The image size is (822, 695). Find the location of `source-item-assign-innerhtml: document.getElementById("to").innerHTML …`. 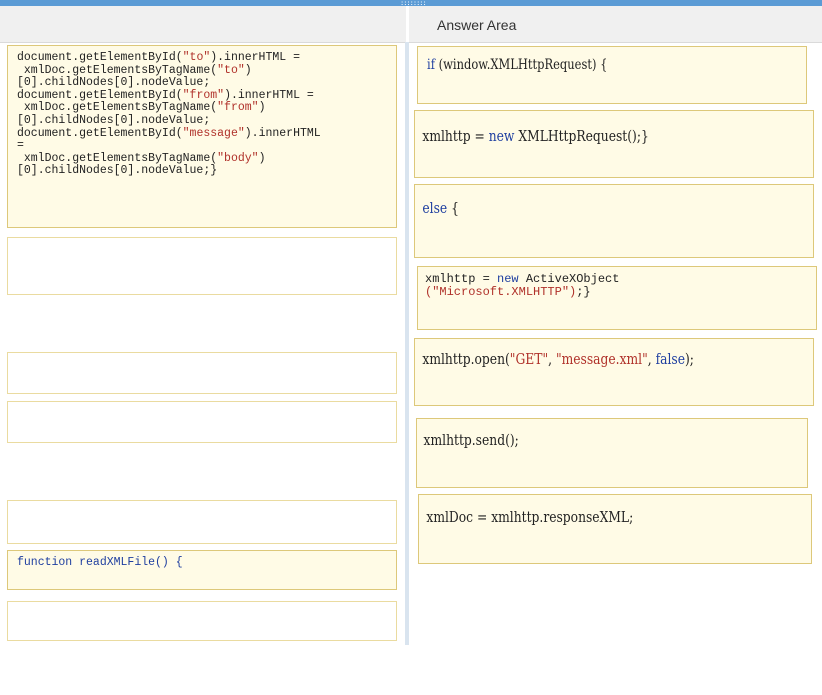

source-item-assign-innerhtml: document.getElementById("to").innerHTML … is located at coordinates (202, 136).